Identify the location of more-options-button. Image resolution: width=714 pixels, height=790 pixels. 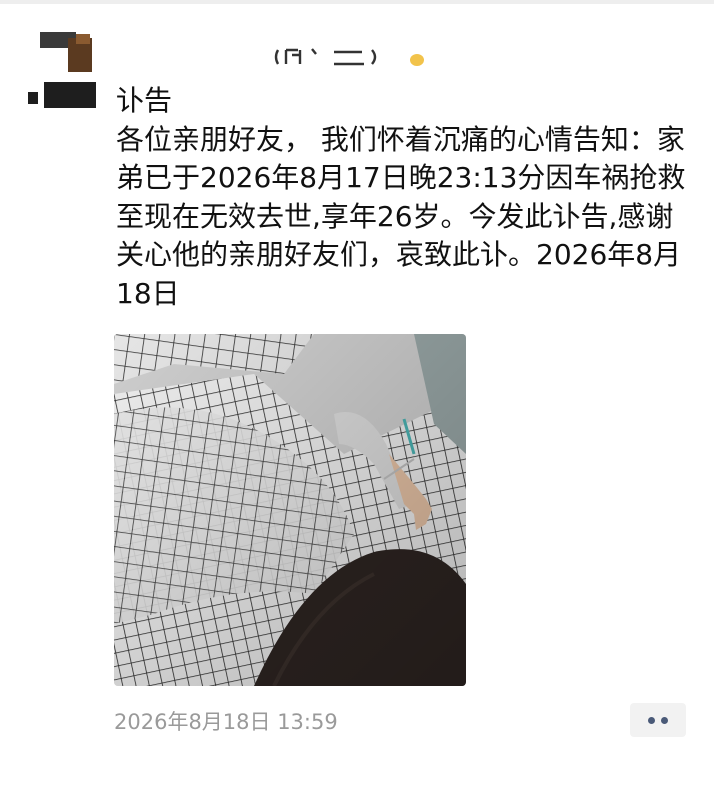
(658, 720).